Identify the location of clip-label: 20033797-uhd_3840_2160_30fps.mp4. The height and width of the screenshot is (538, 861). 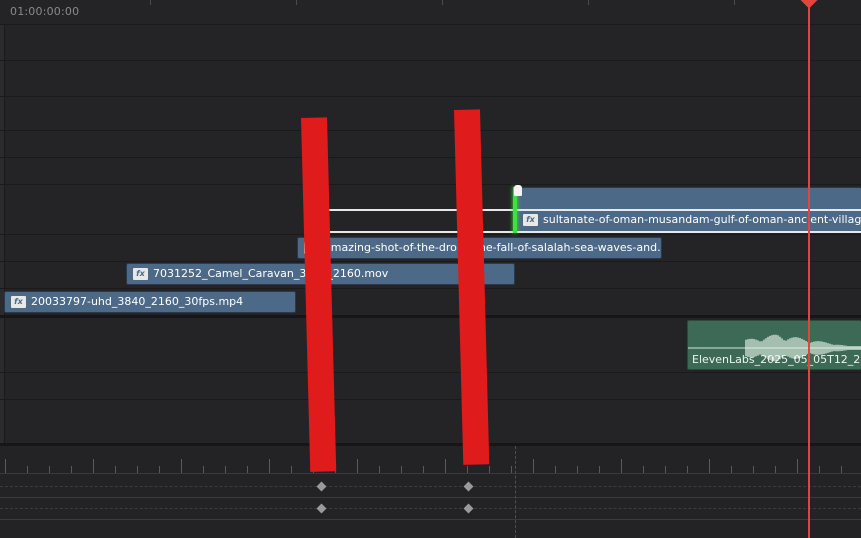
(137, 301).